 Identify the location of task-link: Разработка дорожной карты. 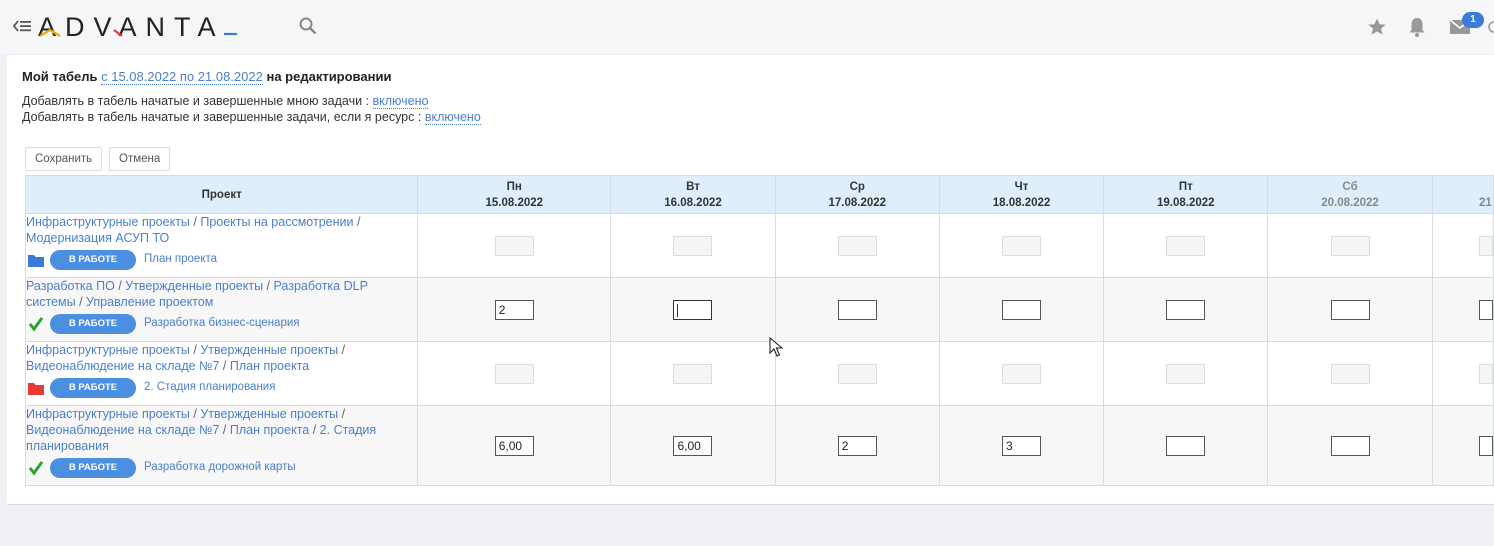
(220, 467).